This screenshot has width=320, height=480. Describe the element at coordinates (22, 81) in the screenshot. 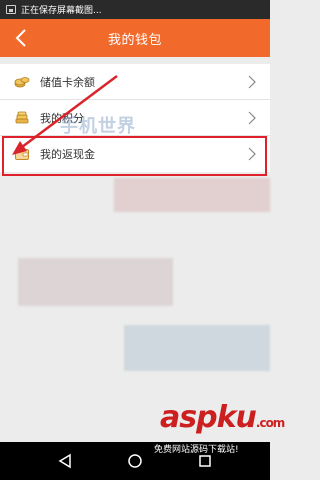

I see `coins-icon` at that location.